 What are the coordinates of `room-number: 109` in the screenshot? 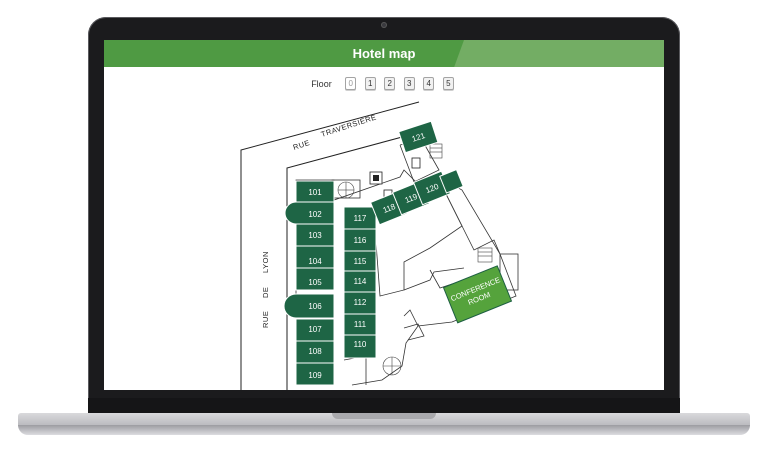 It's located at (315, 375).